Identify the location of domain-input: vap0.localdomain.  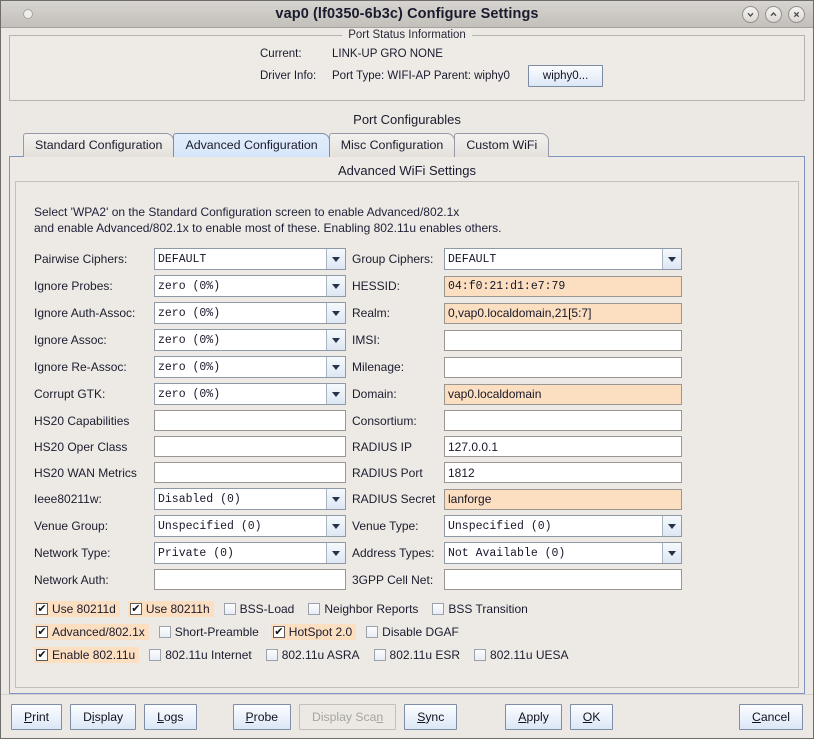
(563, 394).